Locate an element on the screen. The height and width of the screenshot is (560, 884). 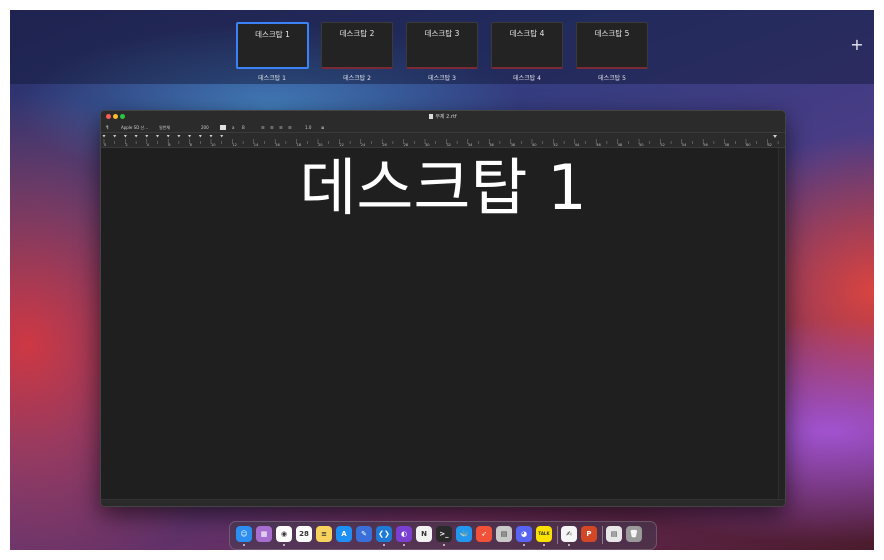
app-store-icon: A is located at coordinates (344, 534).